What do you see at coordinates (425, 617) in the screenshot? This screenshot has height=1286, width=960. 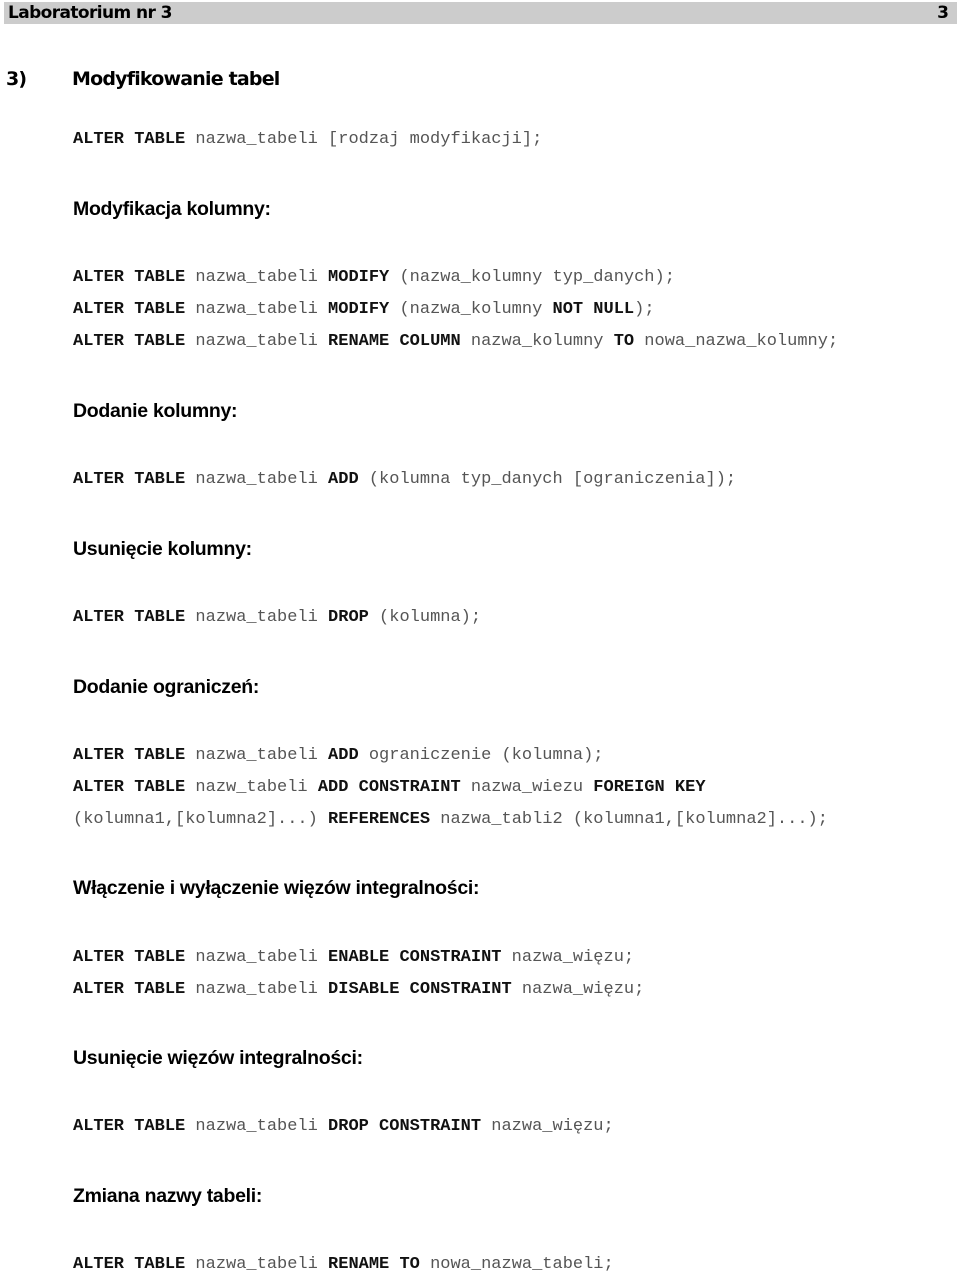 I see `sql-text: (kolumna);` at bounding box center [425, 617].